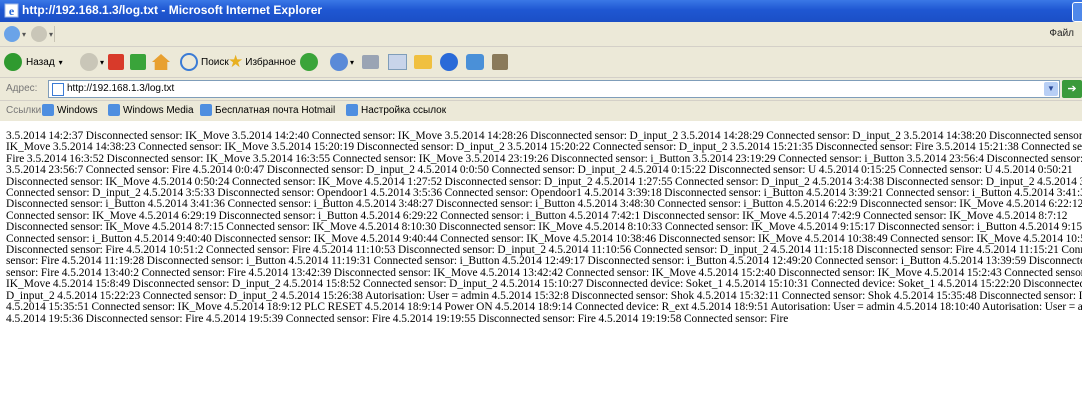  I want to click on link-customize: Настройка ссылок, so click(396, 110).